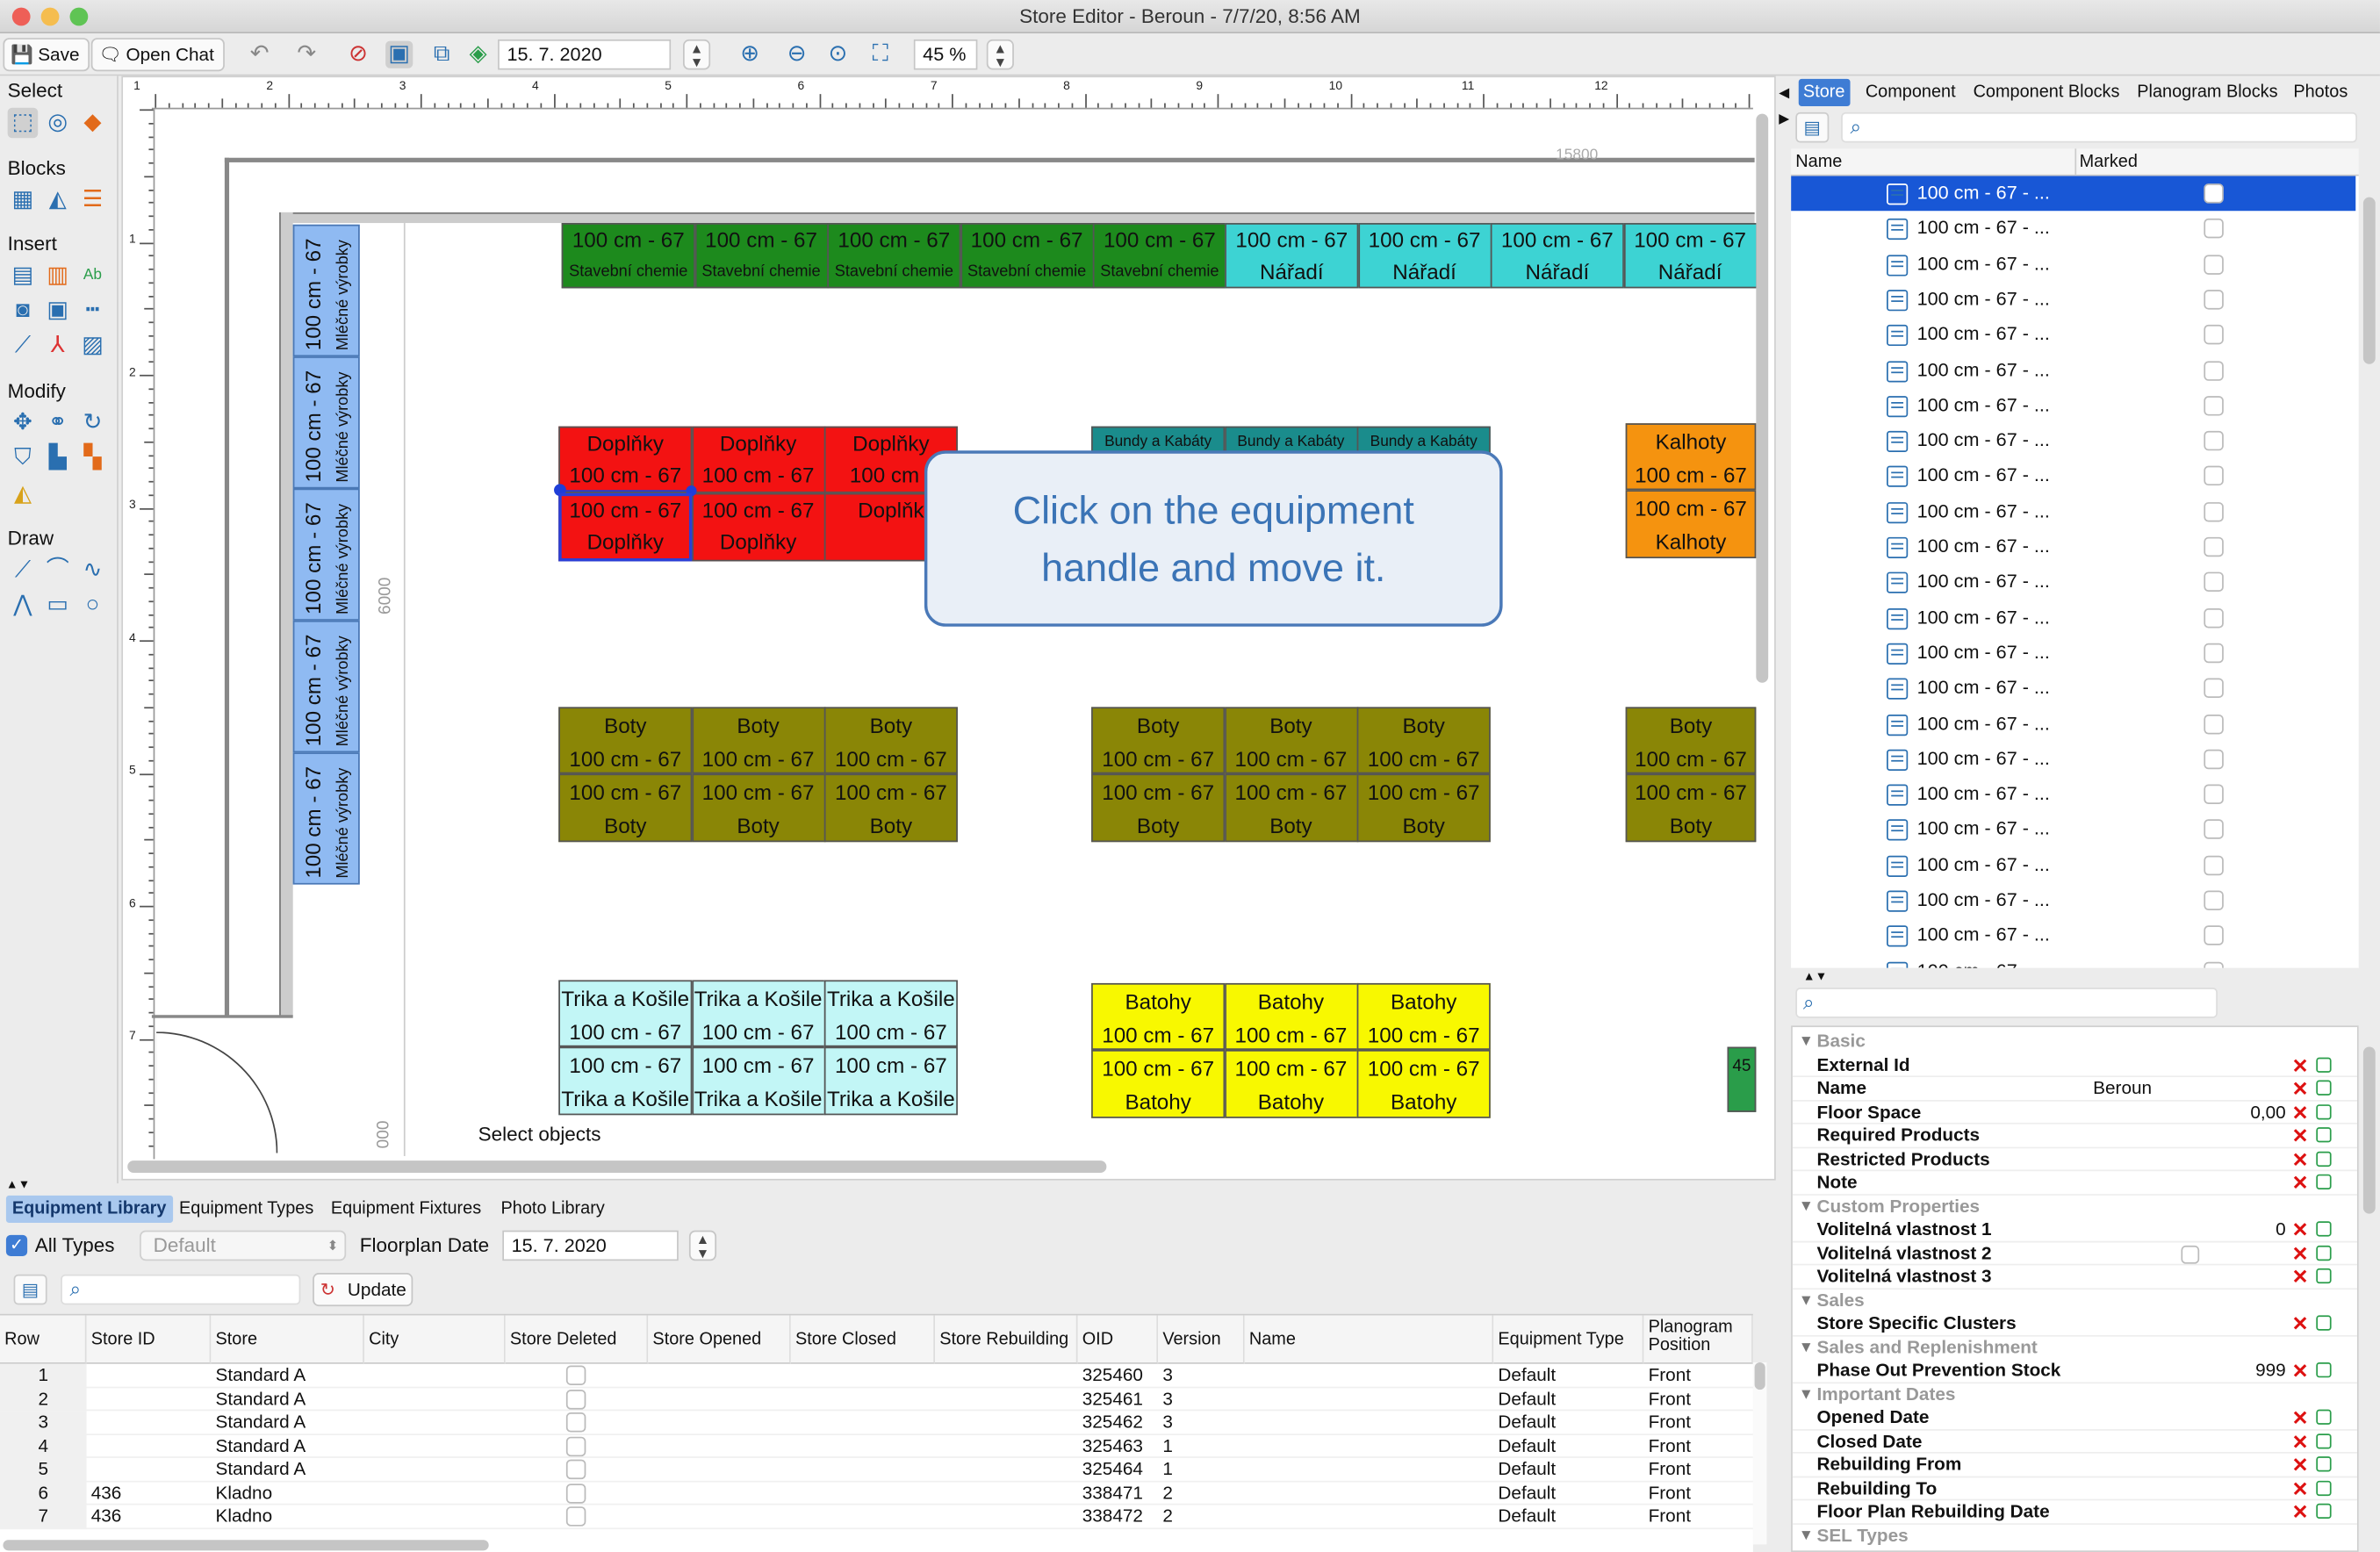 The height and width of the screenshot is (1552, 2380). I want to click on property-row: Opened Date ✕, so click(2074, 1418).